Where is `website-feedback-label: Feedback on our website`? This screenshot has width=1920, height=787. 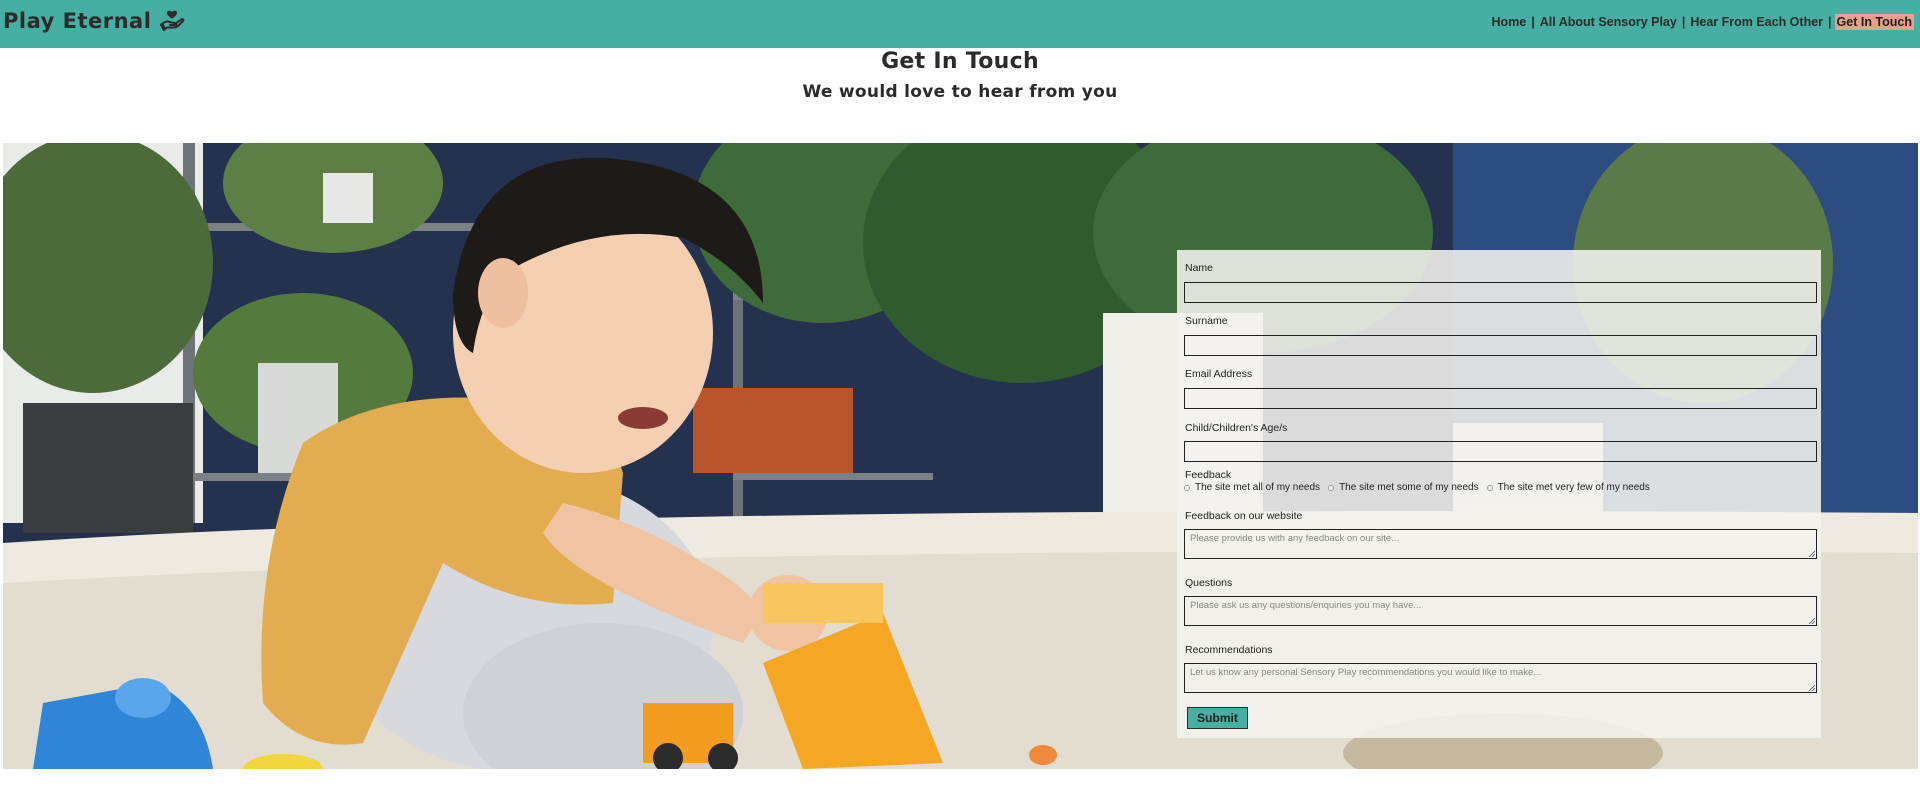 website-feedback-label: Feedback on our website is located at coordinates (1244, 516).